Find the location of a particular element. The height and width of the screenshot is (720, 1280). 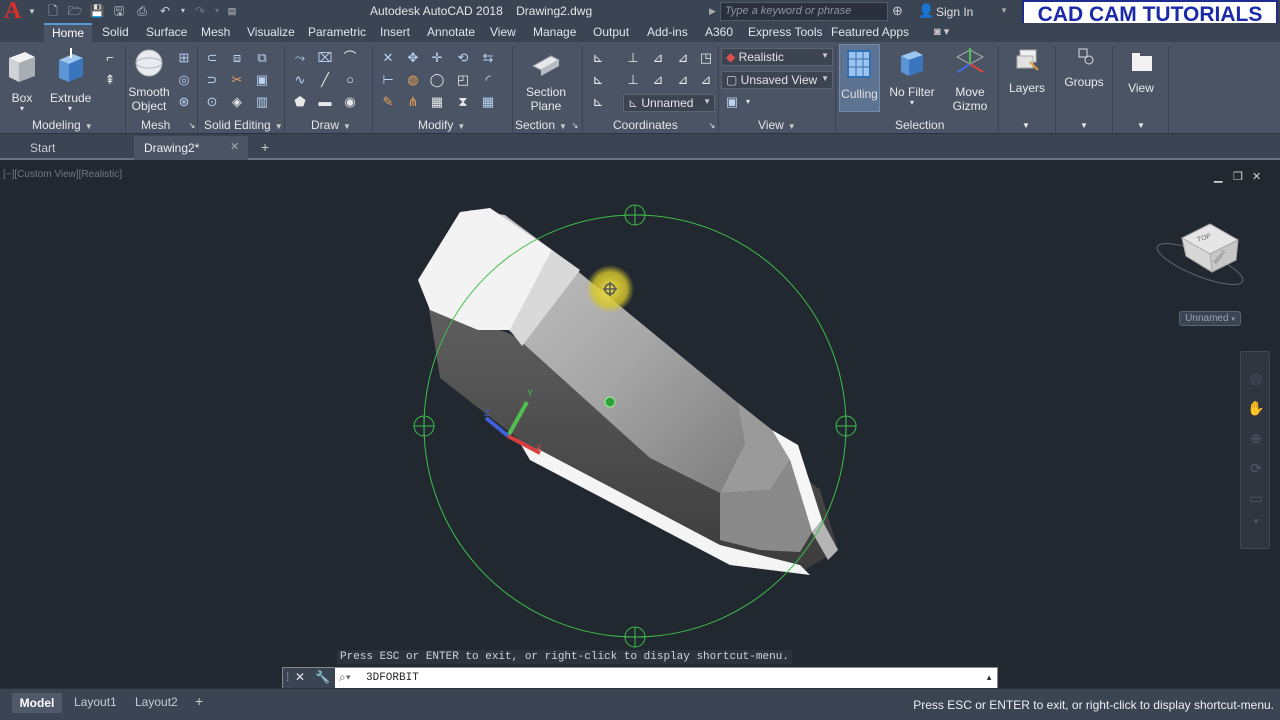

stretch-icon: ▦ is located at coordinates (437, 102).